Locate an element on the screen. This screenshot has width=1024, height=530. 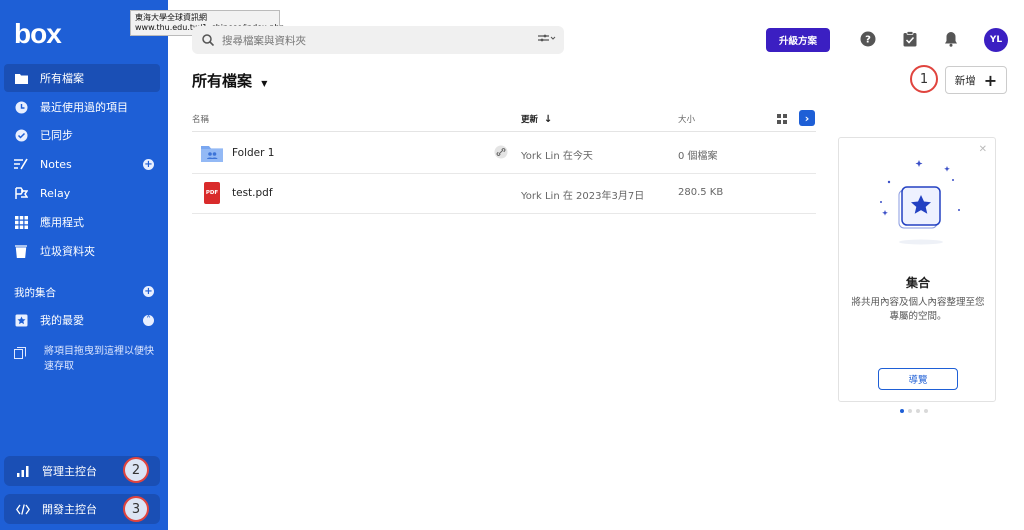
page-title: 所有檔案 ▼ is located at coordinates (229, 80).